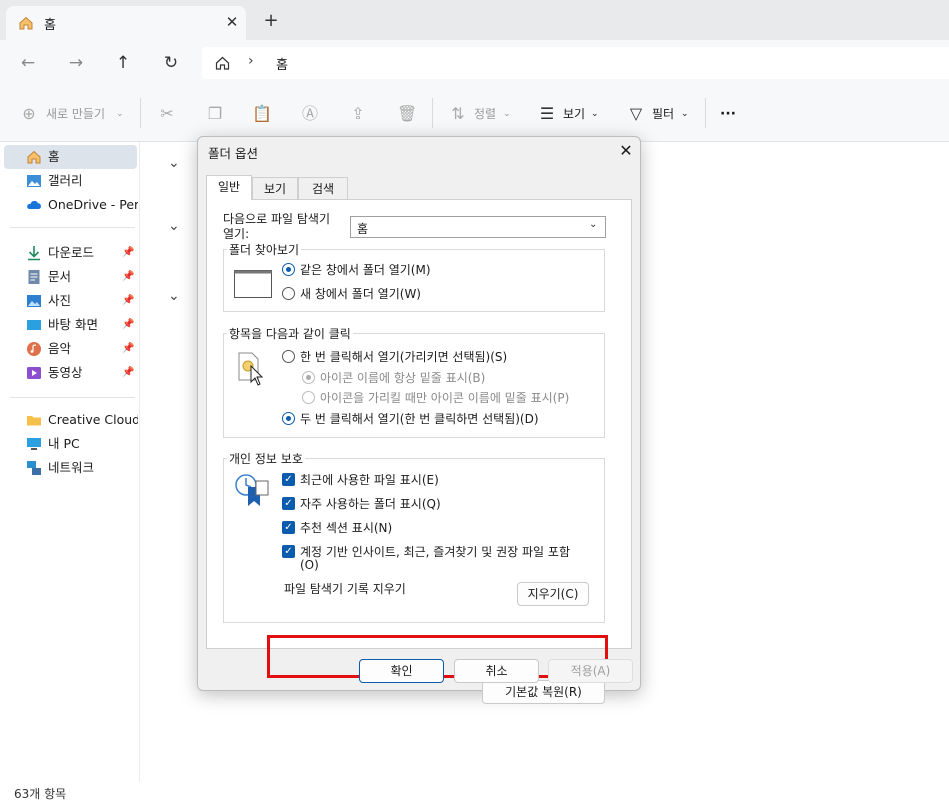 This screenshot has width=949, height=801. Describe the element at coordinates (370, 504) in the screenshot. I see `show-frequent-folders-label: 자주 사용하는 폴더 표시(Q)` at that location.